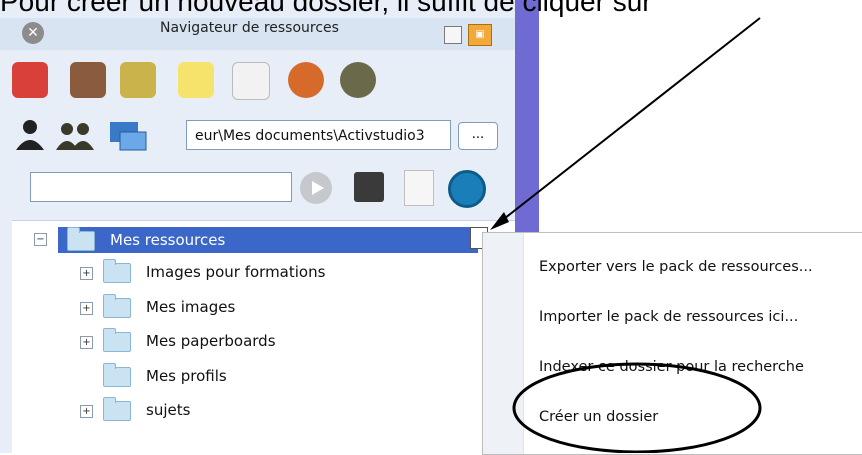 The image size is (862, 455). Describe the element at coordinates (637, 407) in the screenshot. I see `highlight-ellipse` at that location.